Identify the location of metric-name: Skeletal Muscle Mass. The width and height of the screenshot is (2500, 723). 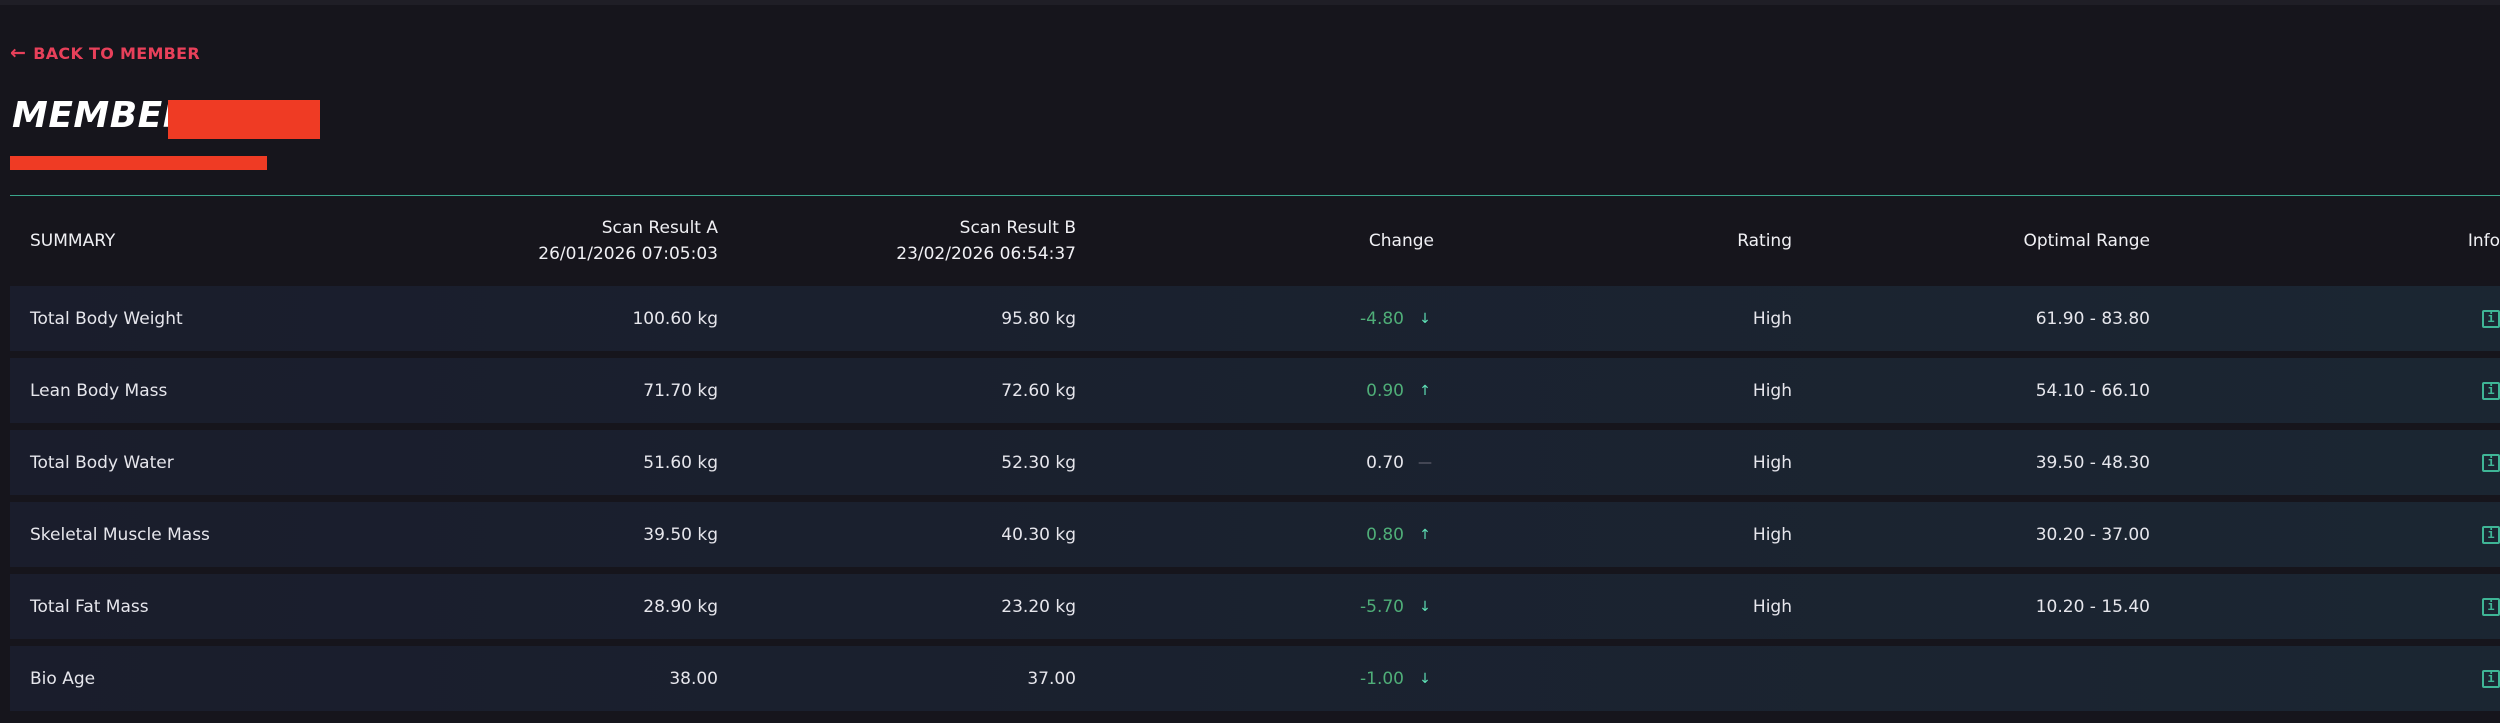
(120, 534).